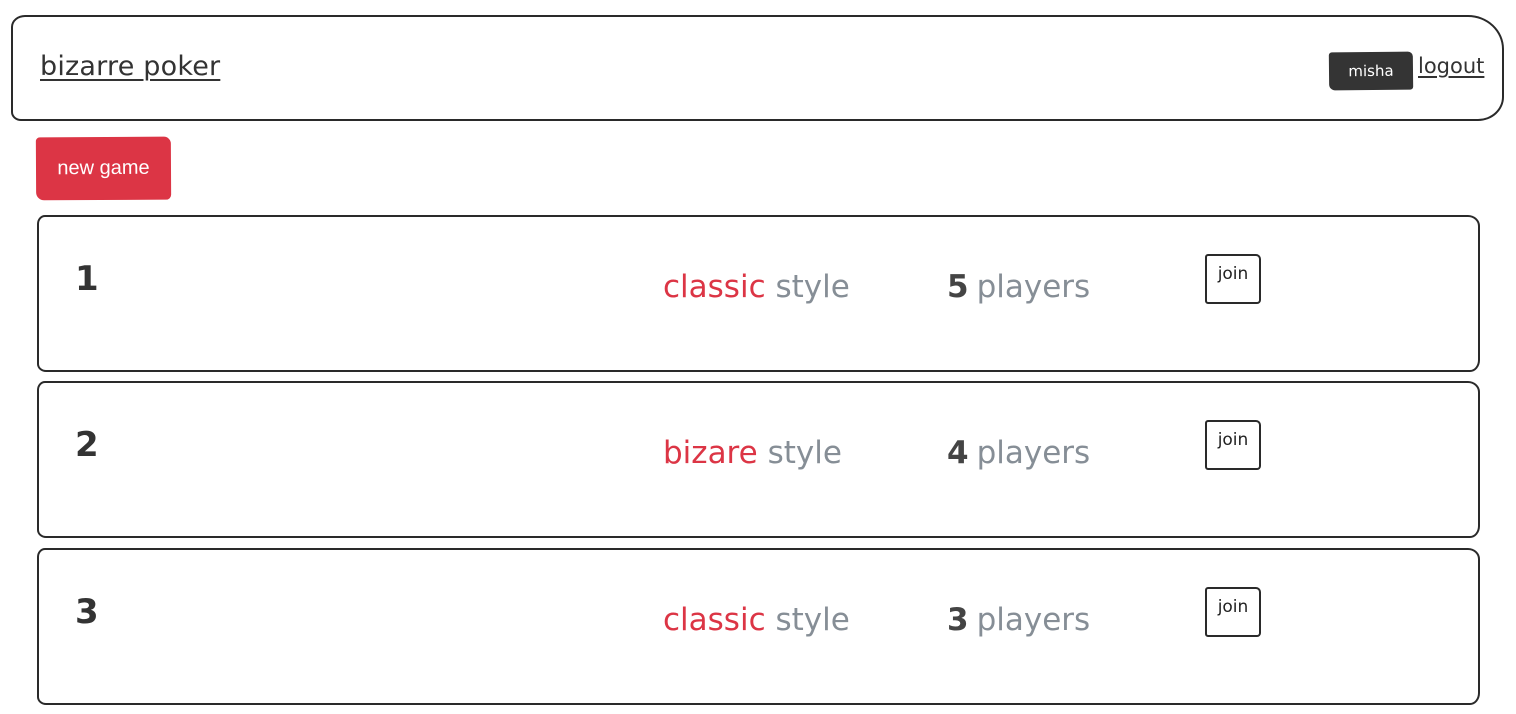  I want to click on game-players: 5 players, so click(1018, 287).